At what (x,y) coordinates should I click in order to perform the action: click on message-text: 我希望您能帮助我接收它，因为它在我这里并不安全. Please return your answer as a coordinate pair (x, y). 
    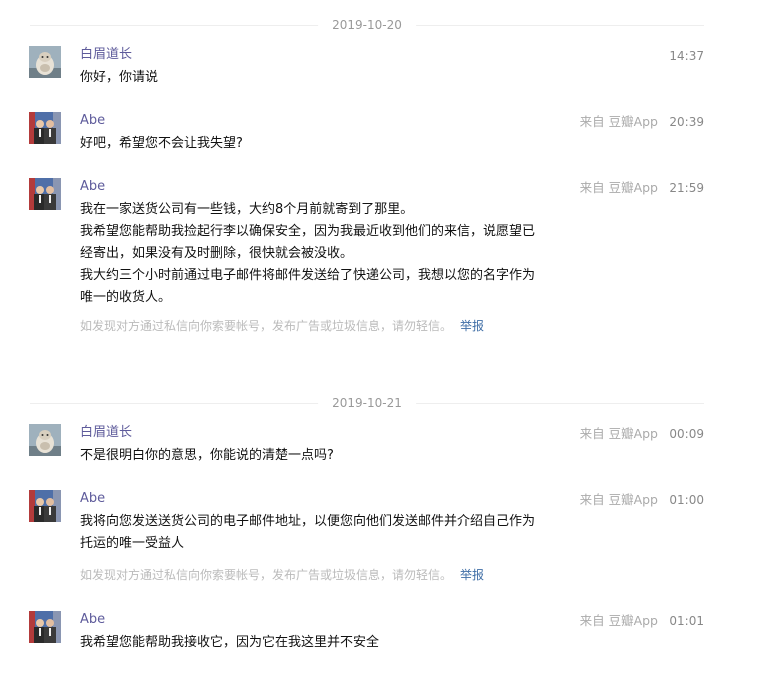
    Looking at the image, I should click on (230, 642).